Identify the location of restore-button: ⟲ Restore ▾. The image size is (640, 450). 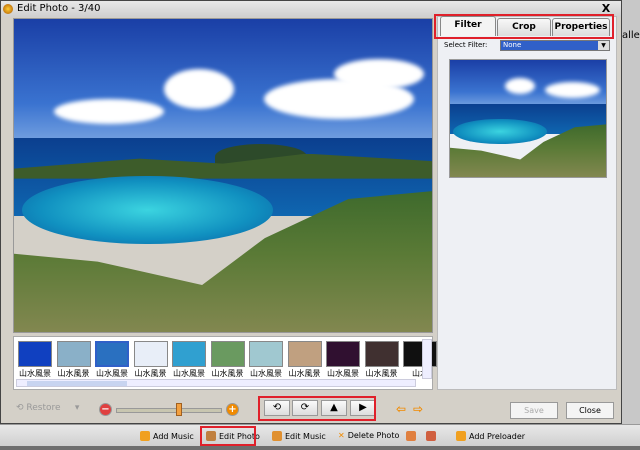
(47, 408).